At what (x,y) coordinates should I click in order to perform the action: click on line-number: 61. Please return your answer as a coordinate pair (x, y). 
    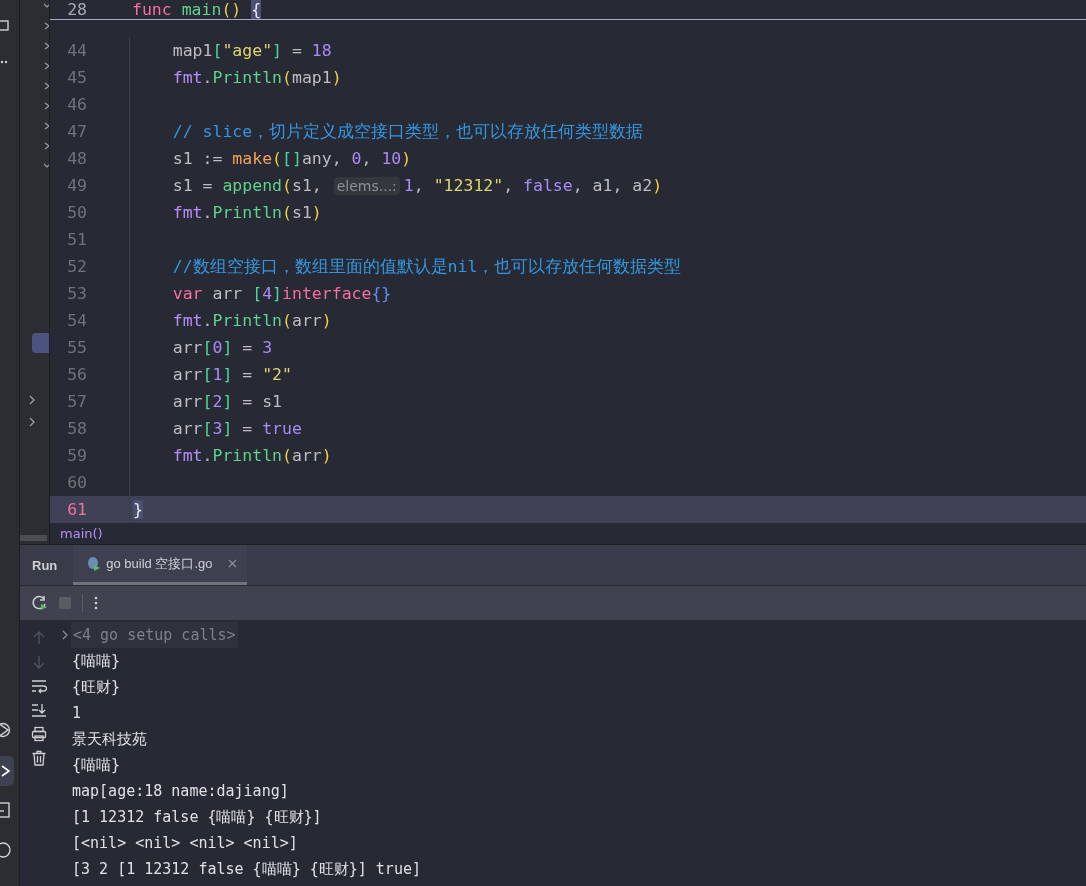
    Looking at the image, I should click on (76, 509).